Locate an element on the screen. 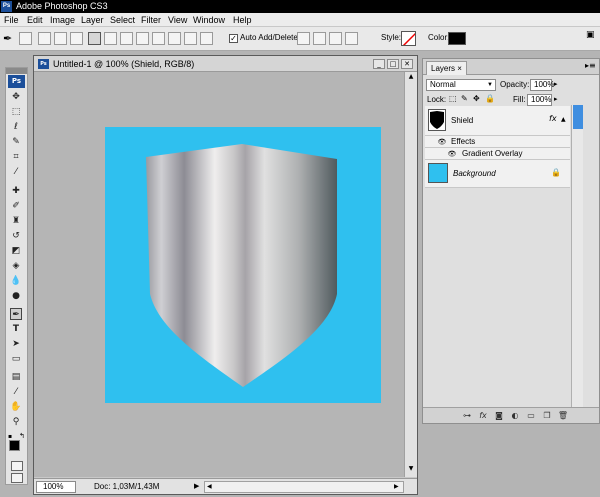 Image resolution: width=600 pixels, height=497 pixels. lock-transparent-icon: ⬚ is located at coordinates (453, 98).